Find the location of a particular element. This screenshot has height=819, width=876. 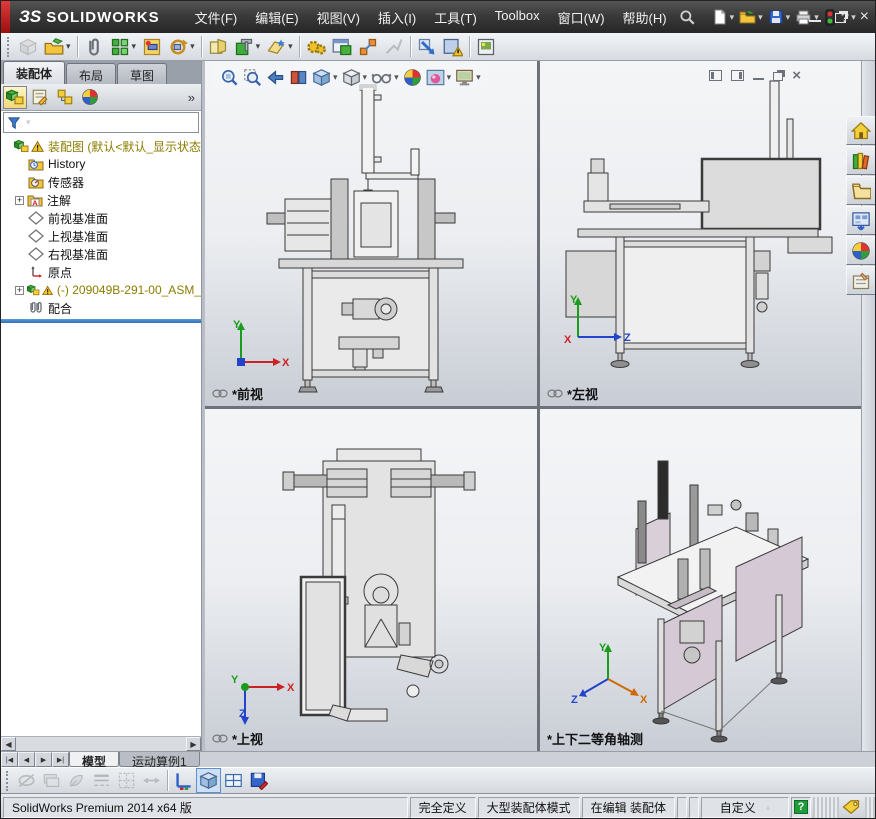

assembly-features-button: ▾ is located at coordinates (247, 47).